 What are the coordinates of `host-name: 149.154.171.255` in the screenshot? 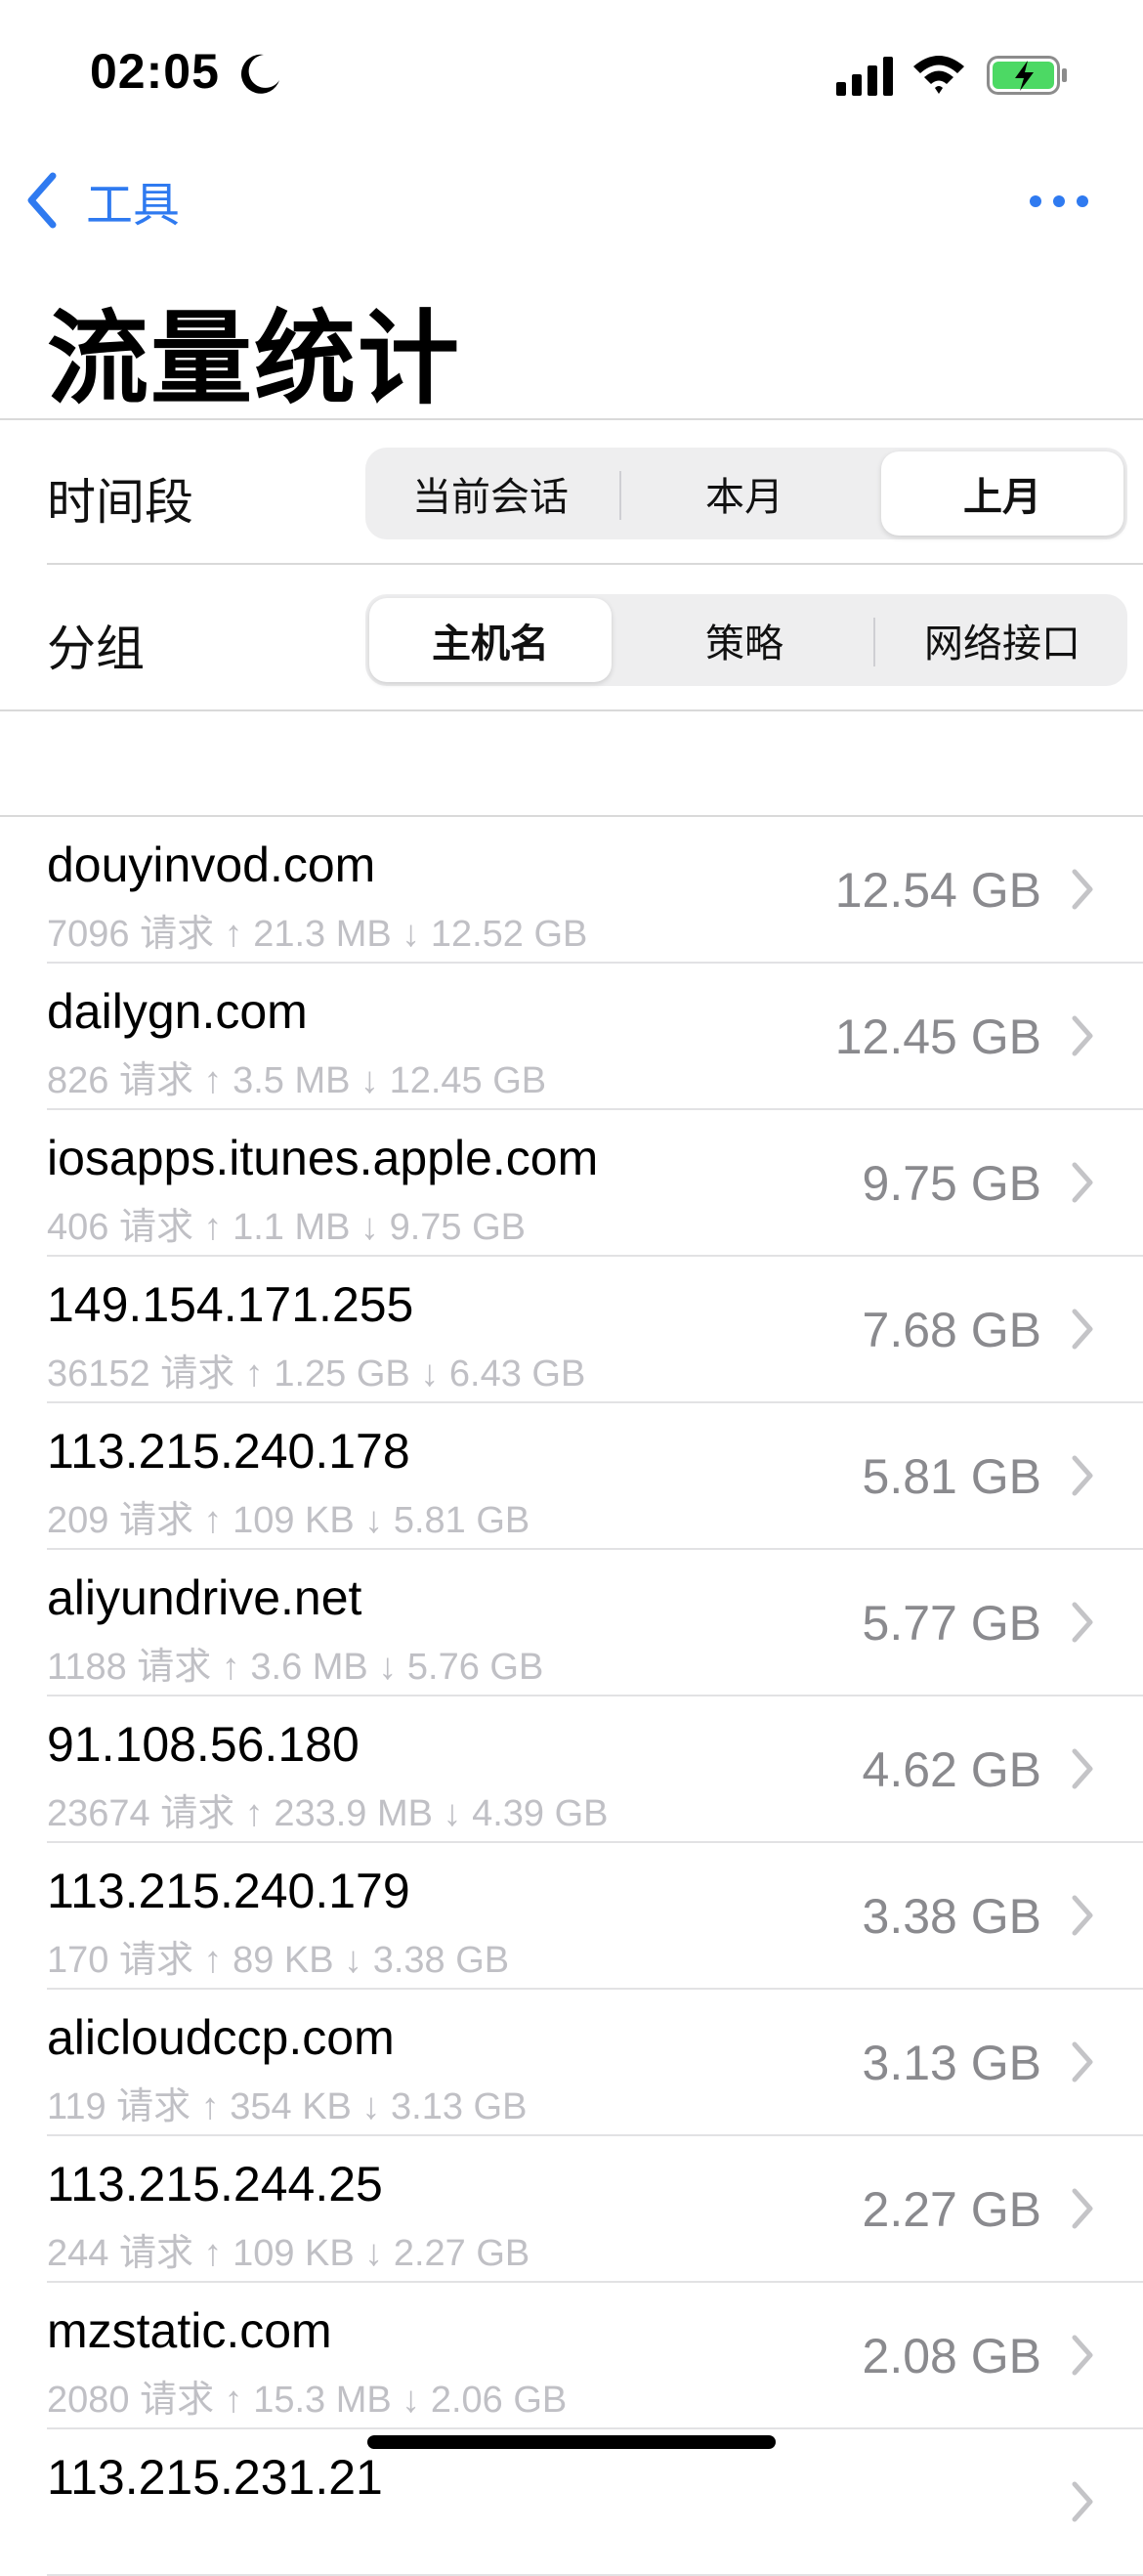 It's located at (230, 1304).